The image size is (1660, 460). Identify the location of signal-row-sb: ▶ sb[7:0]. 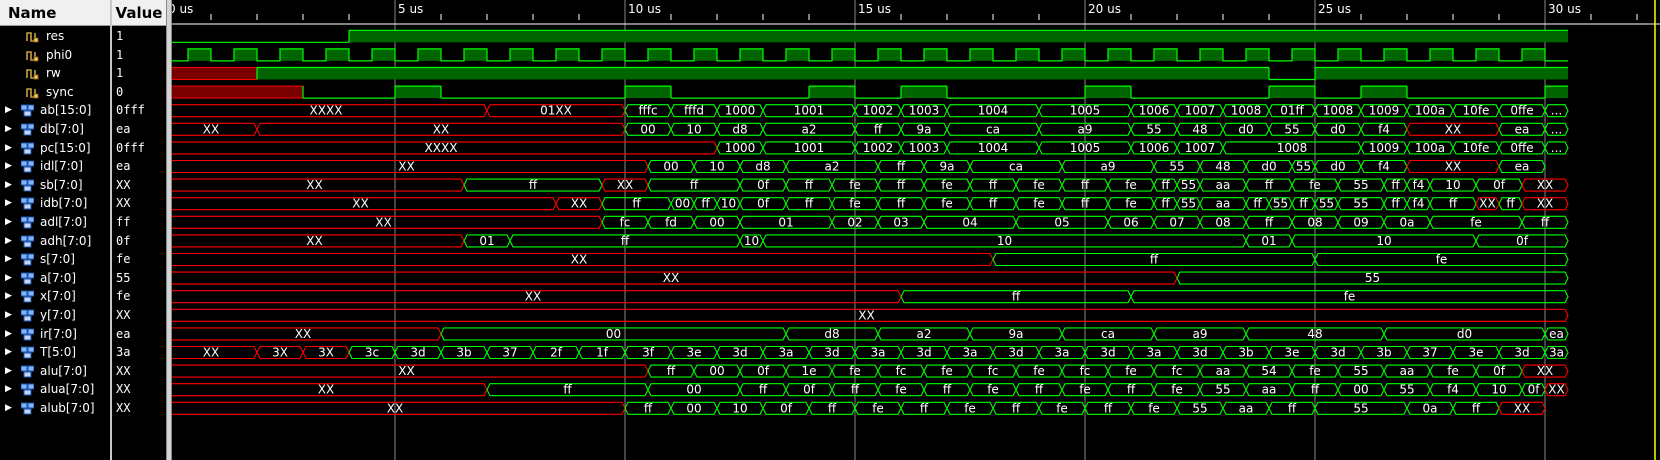
(55, 185).